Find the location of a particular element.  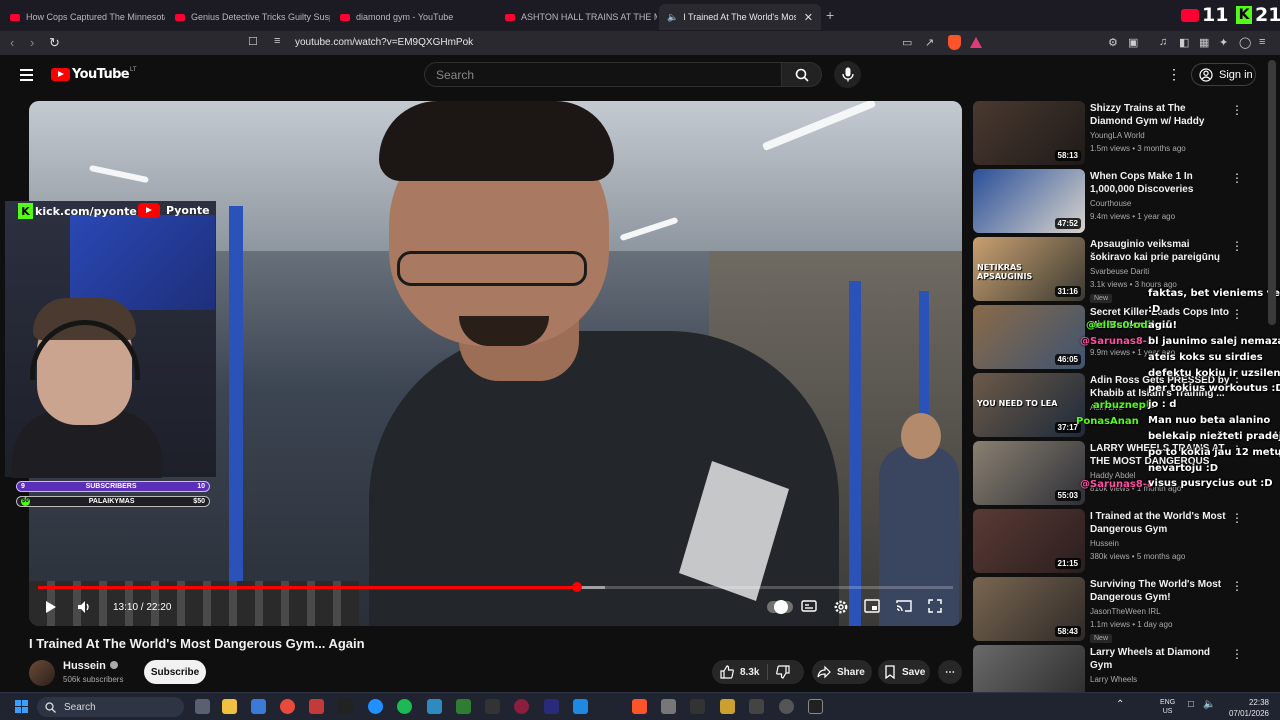

extensions-icon: ⚙ is located at coordinates (1113, 42).